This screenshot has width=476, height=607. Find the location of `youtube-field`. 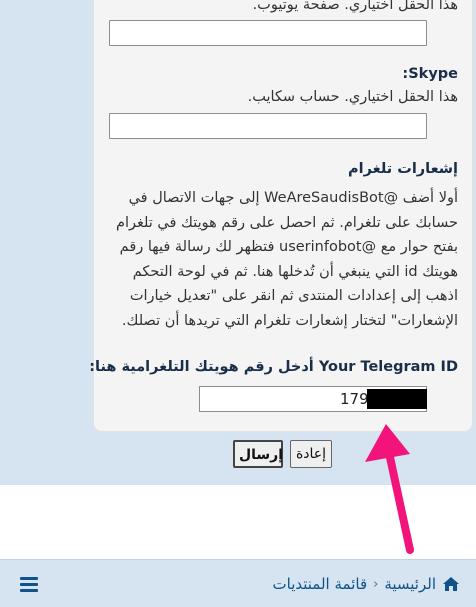

youtube-field is located at coordinates (268, 33).